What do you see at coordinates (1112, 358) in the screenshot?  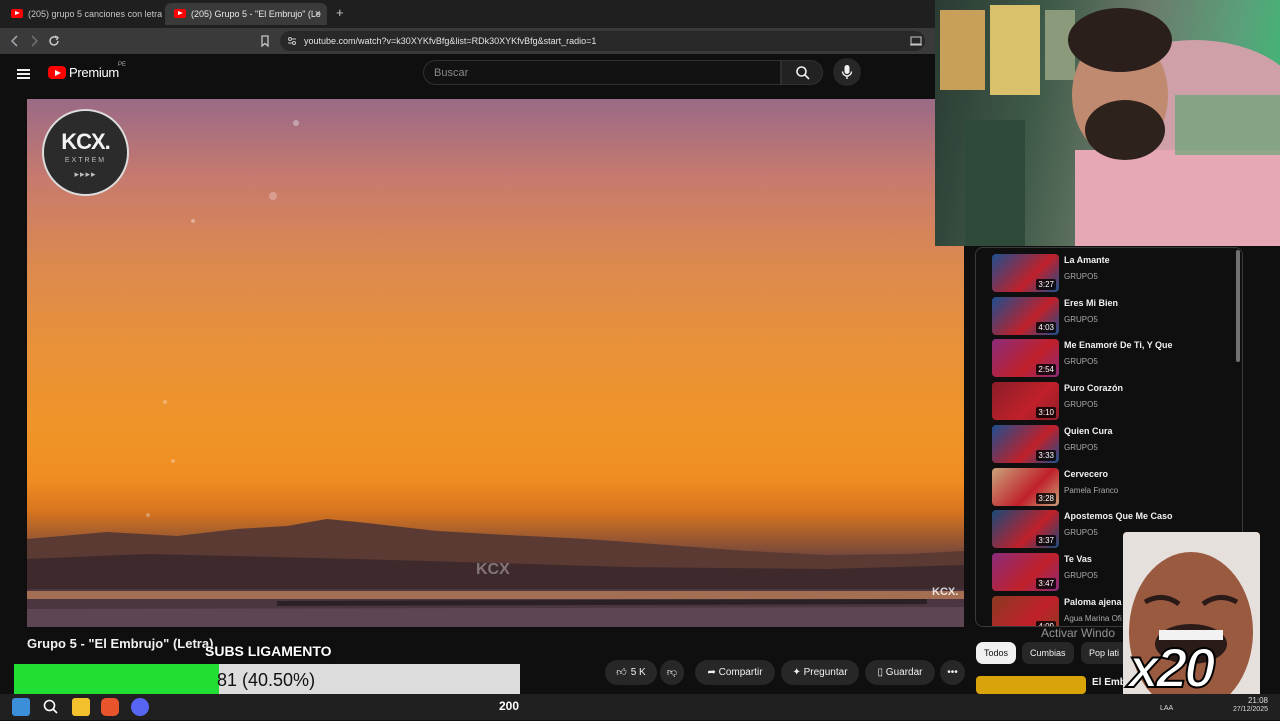 I see `playlist-item: 2:54 Me Enamoré De Ti, Y Que GRUPO5` at bounding box center [1112, 358].